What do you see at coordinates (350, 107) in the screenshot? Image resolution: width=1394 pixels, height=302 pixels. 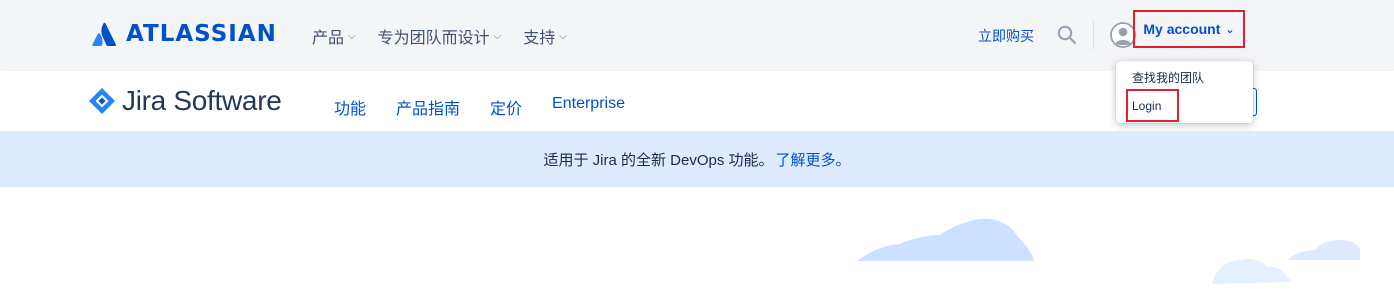 I see `nav-features: 功能` at bounding box center [350, 107].